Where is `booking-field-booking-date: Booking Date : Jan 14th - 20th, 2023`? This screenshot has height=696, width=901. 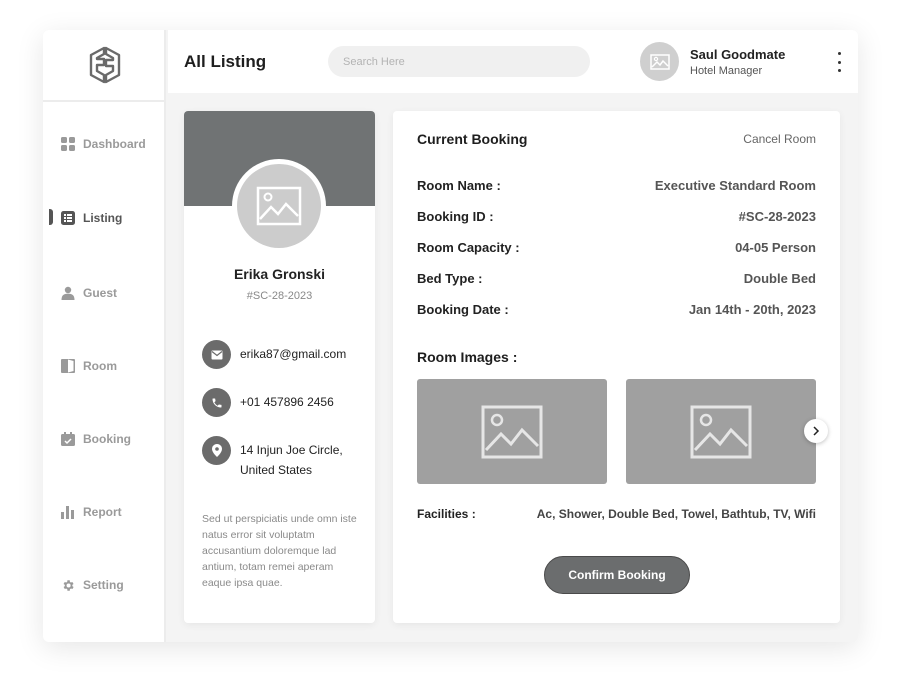 booking-field-booking-date: Booking Date : Jan 14th - 20th, 2023 is located at coordinates (616, 309).